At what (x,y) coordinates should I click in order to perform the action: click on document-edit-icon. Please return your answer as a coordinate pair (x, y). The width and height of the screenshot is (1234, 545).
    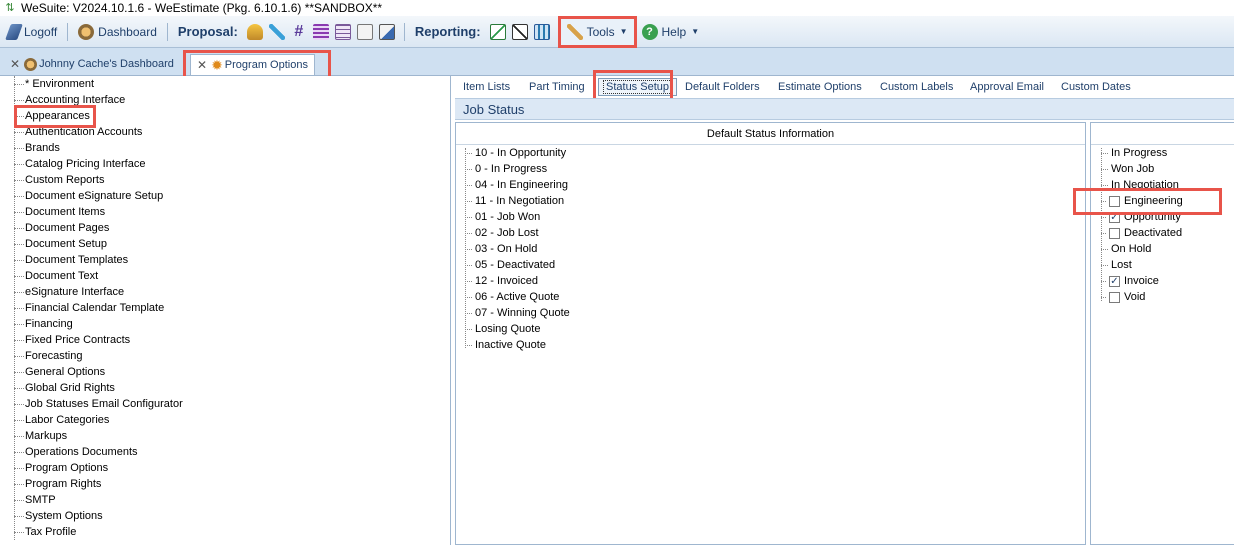
    Looking at the image, I should click on (386, 31).